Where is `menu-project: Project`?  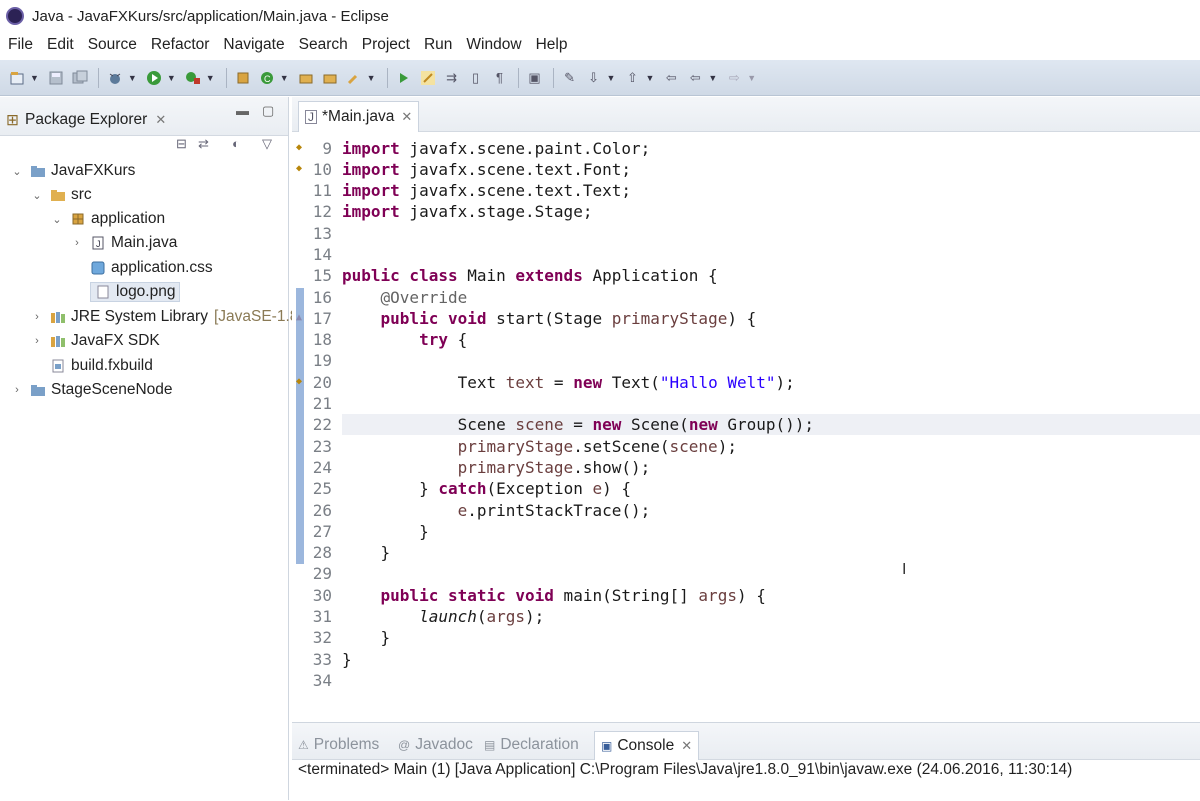
menu-project: Project is located at coordinates (386, 45).